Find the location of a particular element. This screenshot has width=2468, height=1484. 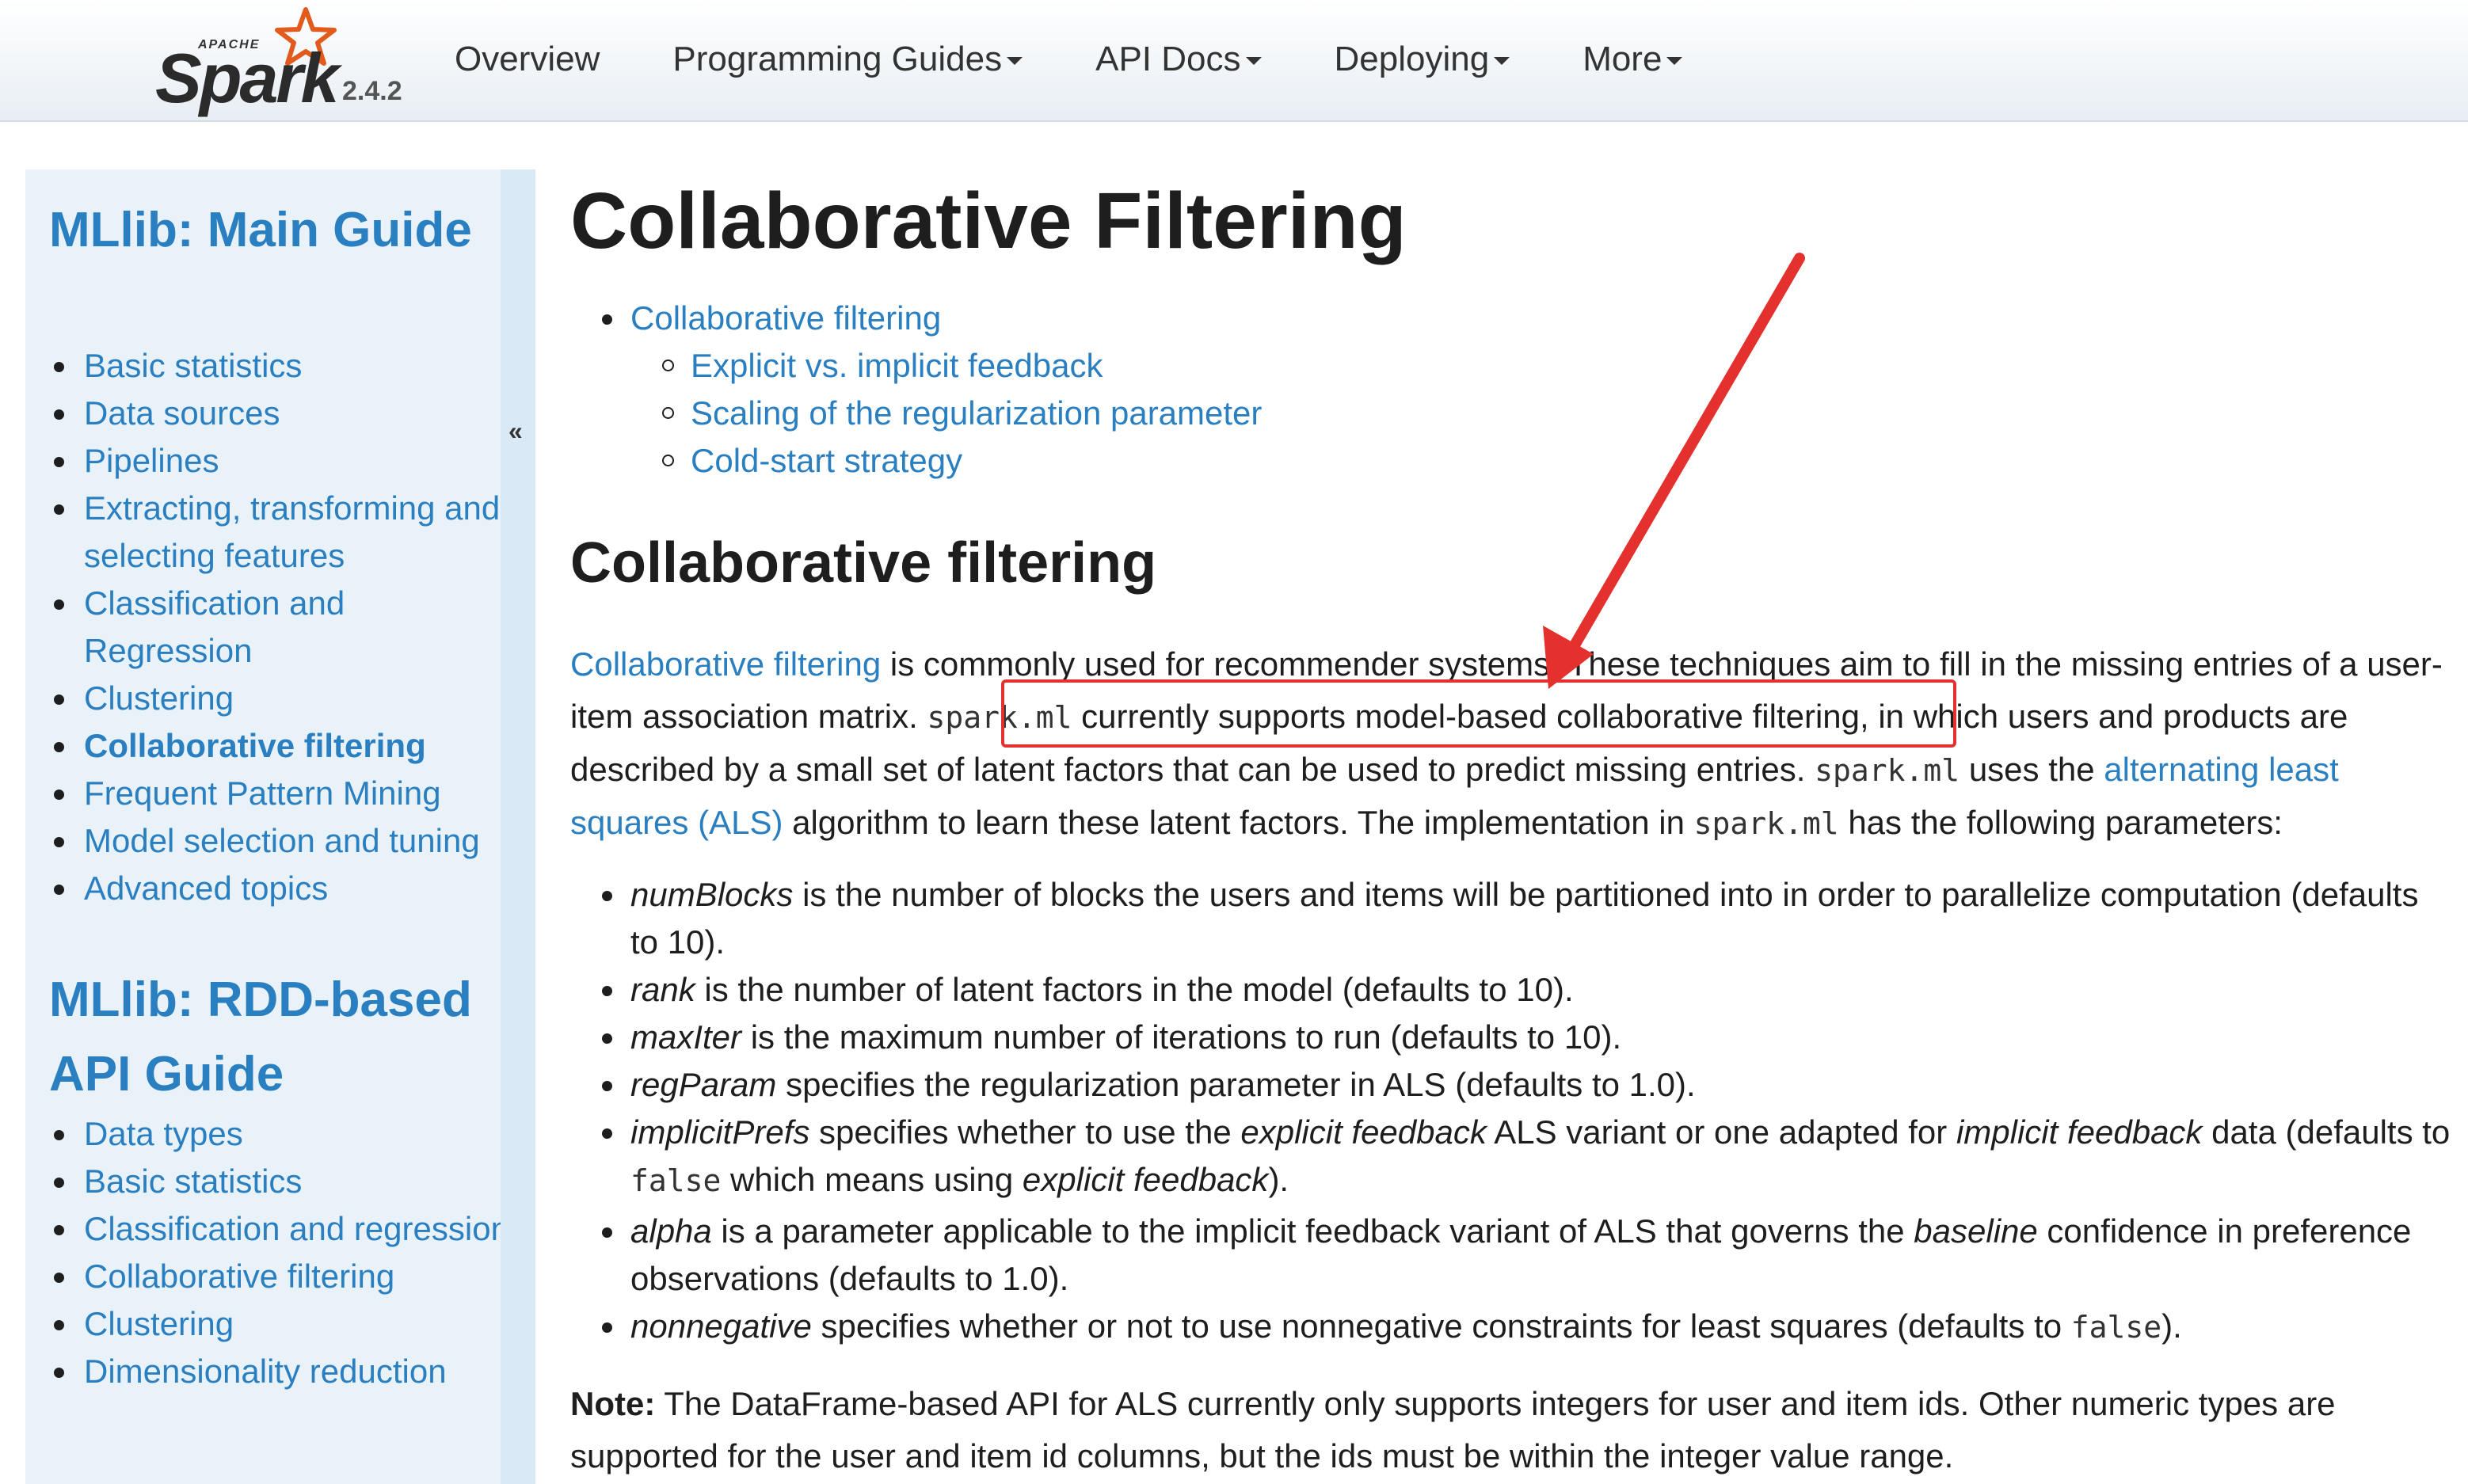

toc-link-collaborative-filtering: Collaborative filtering is located at coordinates (786, 318).